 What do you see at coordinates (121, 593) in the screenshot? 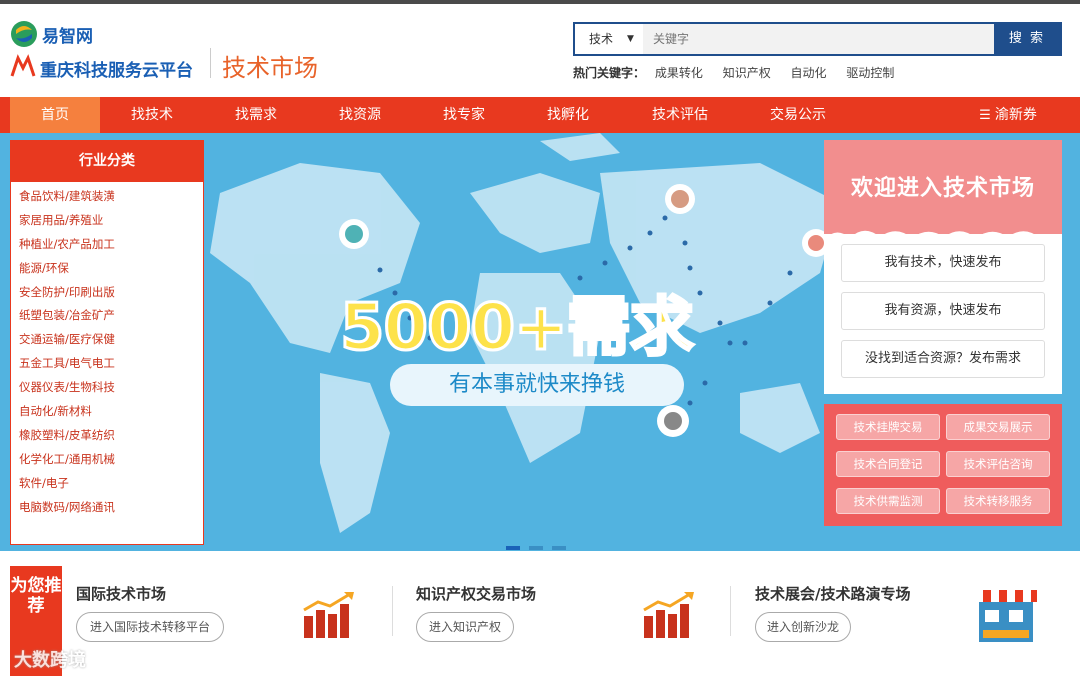
I see `rec-title-international: 国际技术市场` at bounding box center [121, 593].